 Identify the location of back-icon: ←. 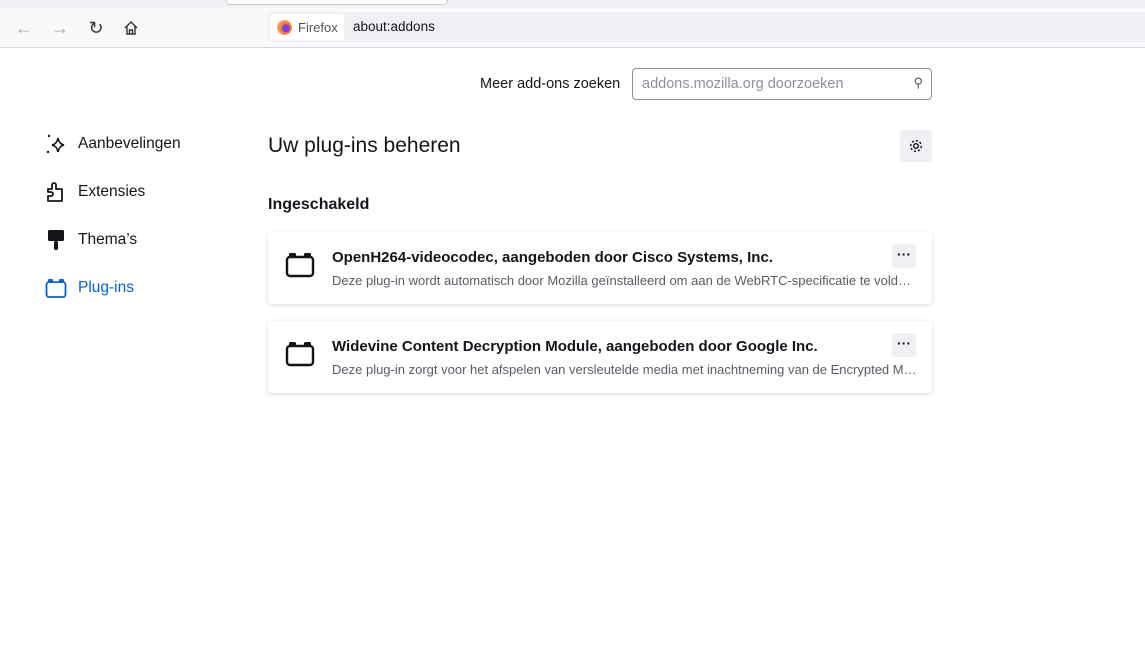
(24, 28).